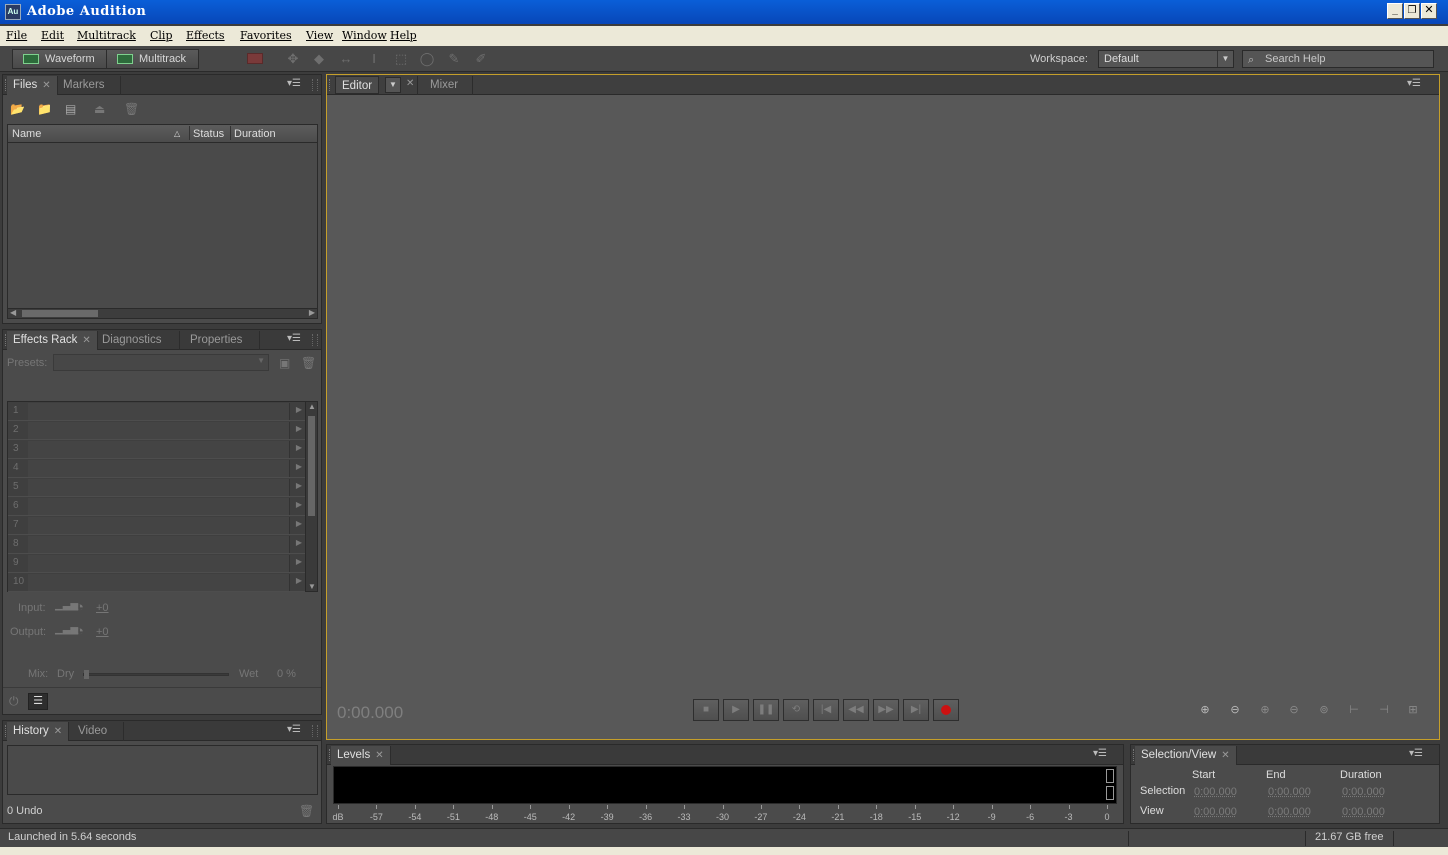  Describe the element at coordinates (1363, 792) in the screenshot. I see `selection-duration-field: 0:00.000` at that location.